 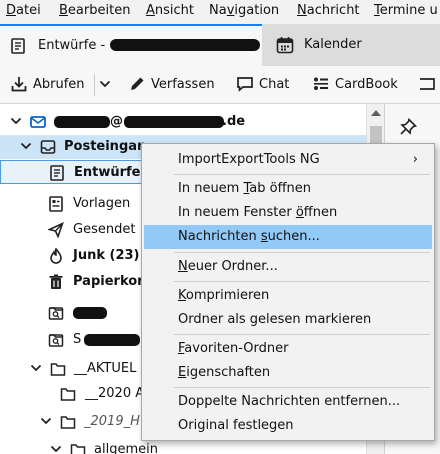 What do you see at coordinates (415, 159) in the screenshot?
I see `submenu-arrow-icon: ›` at bounding box center [415, 159].